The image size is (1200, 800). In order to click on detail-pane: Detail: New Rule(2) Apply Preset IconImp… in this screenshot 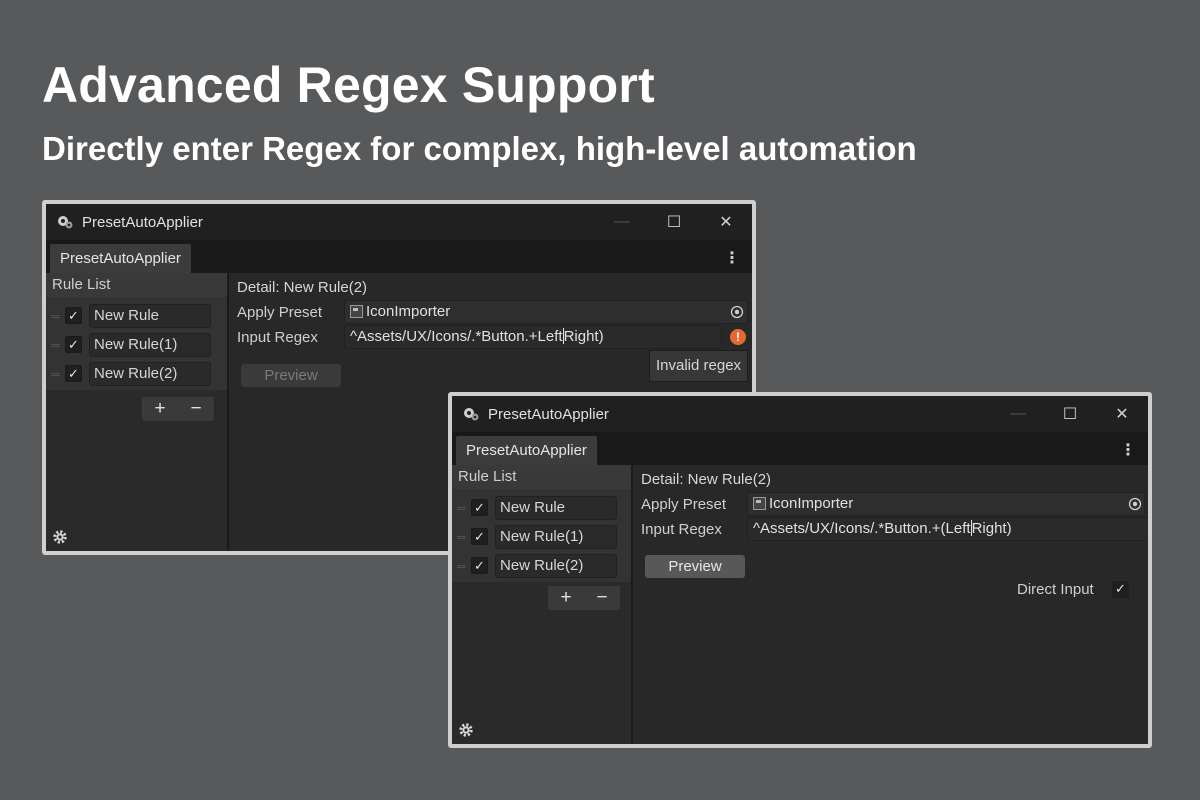, I will do `click(891, 604)`.